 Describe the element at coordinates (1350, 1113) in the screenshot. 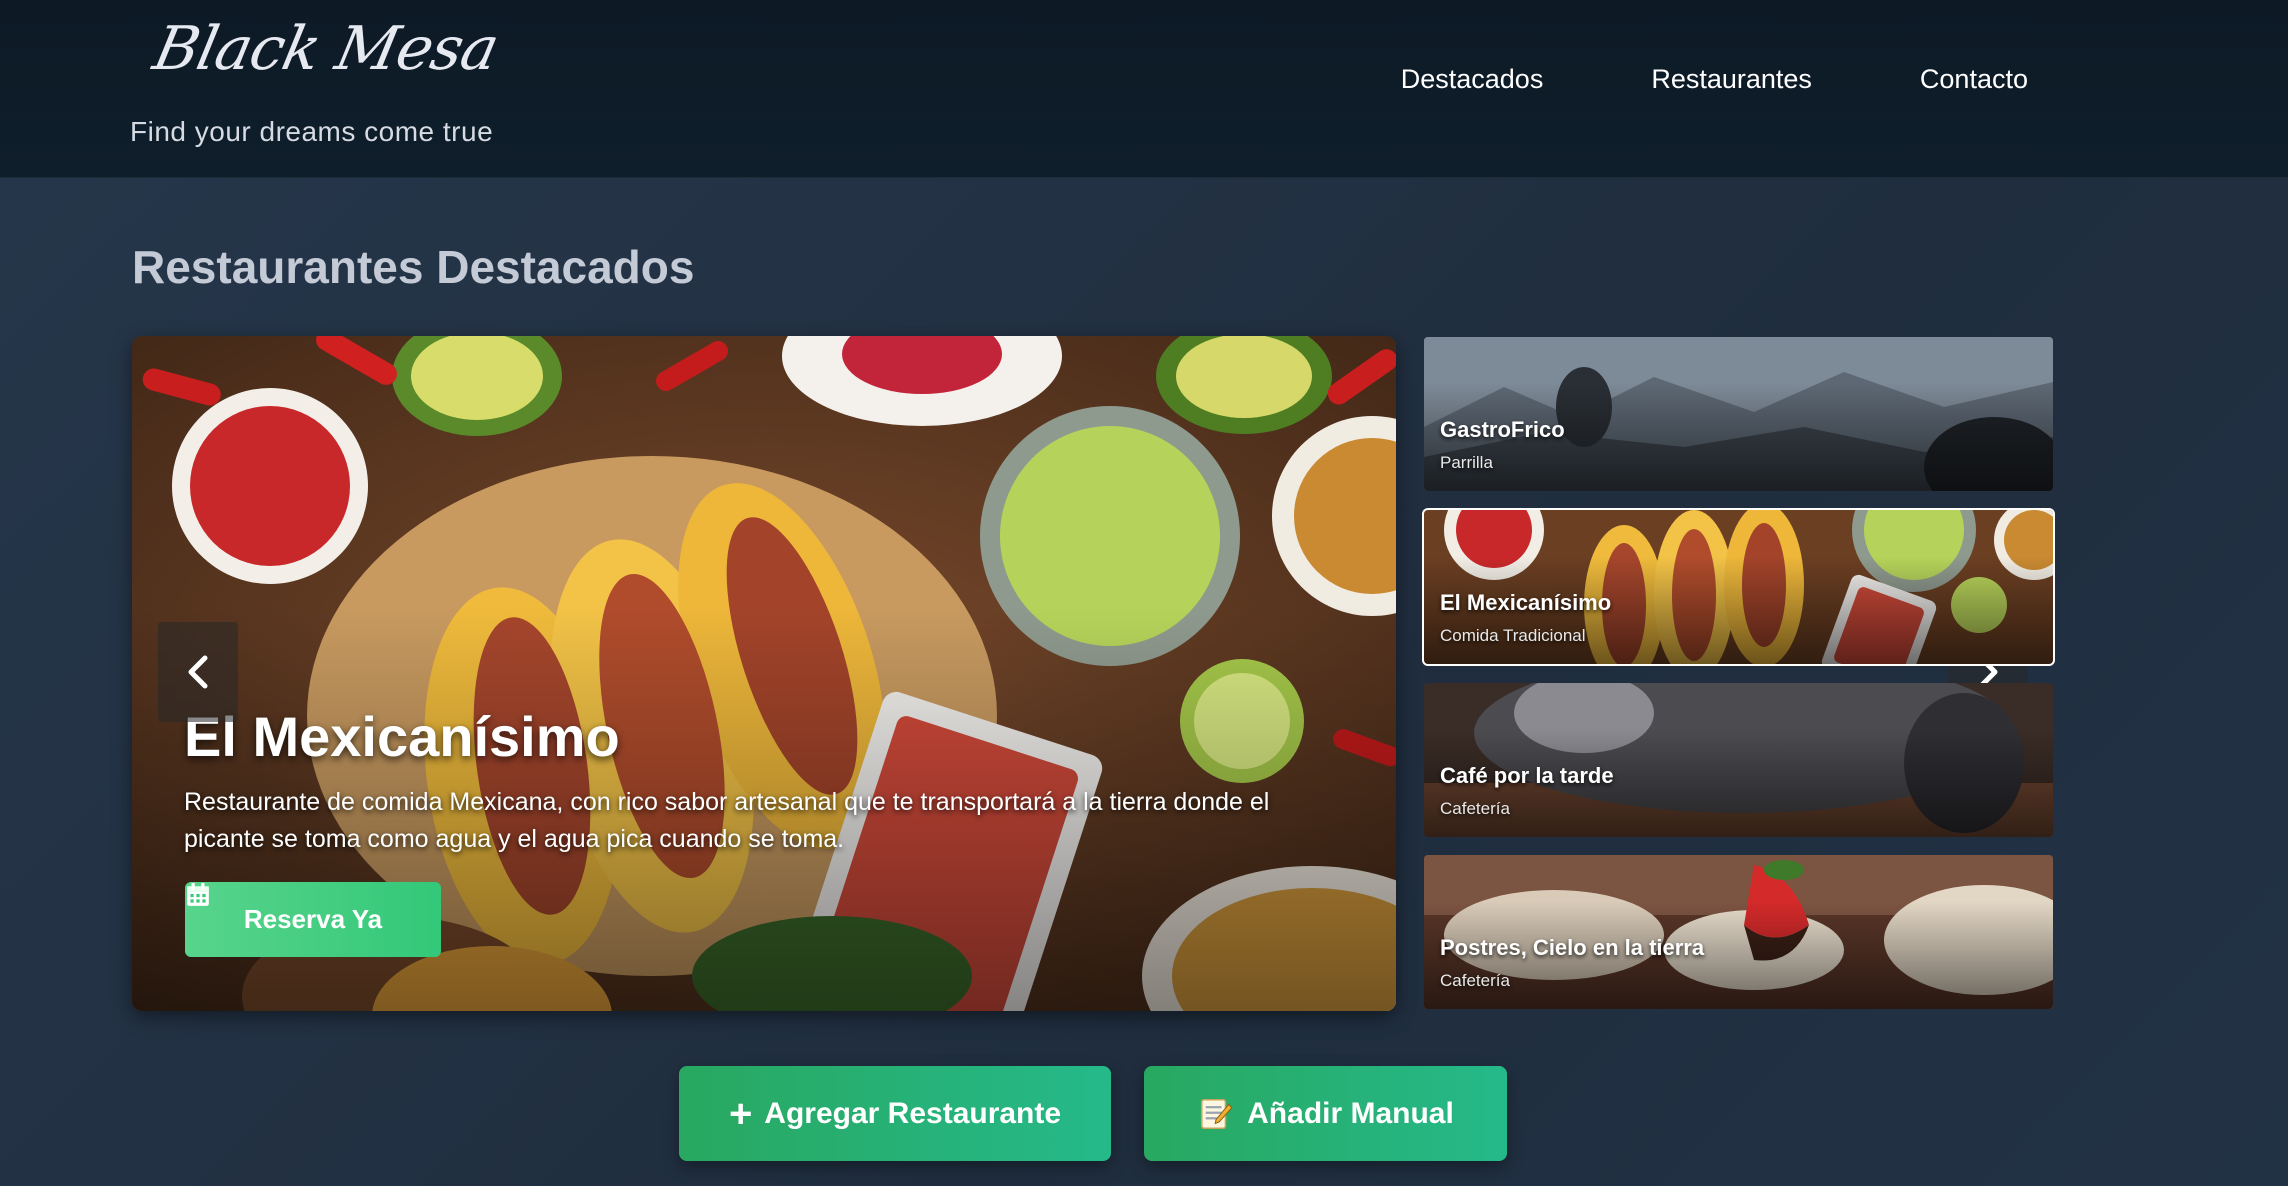

I see `add-manual-label: Añadir Manual` at that location.